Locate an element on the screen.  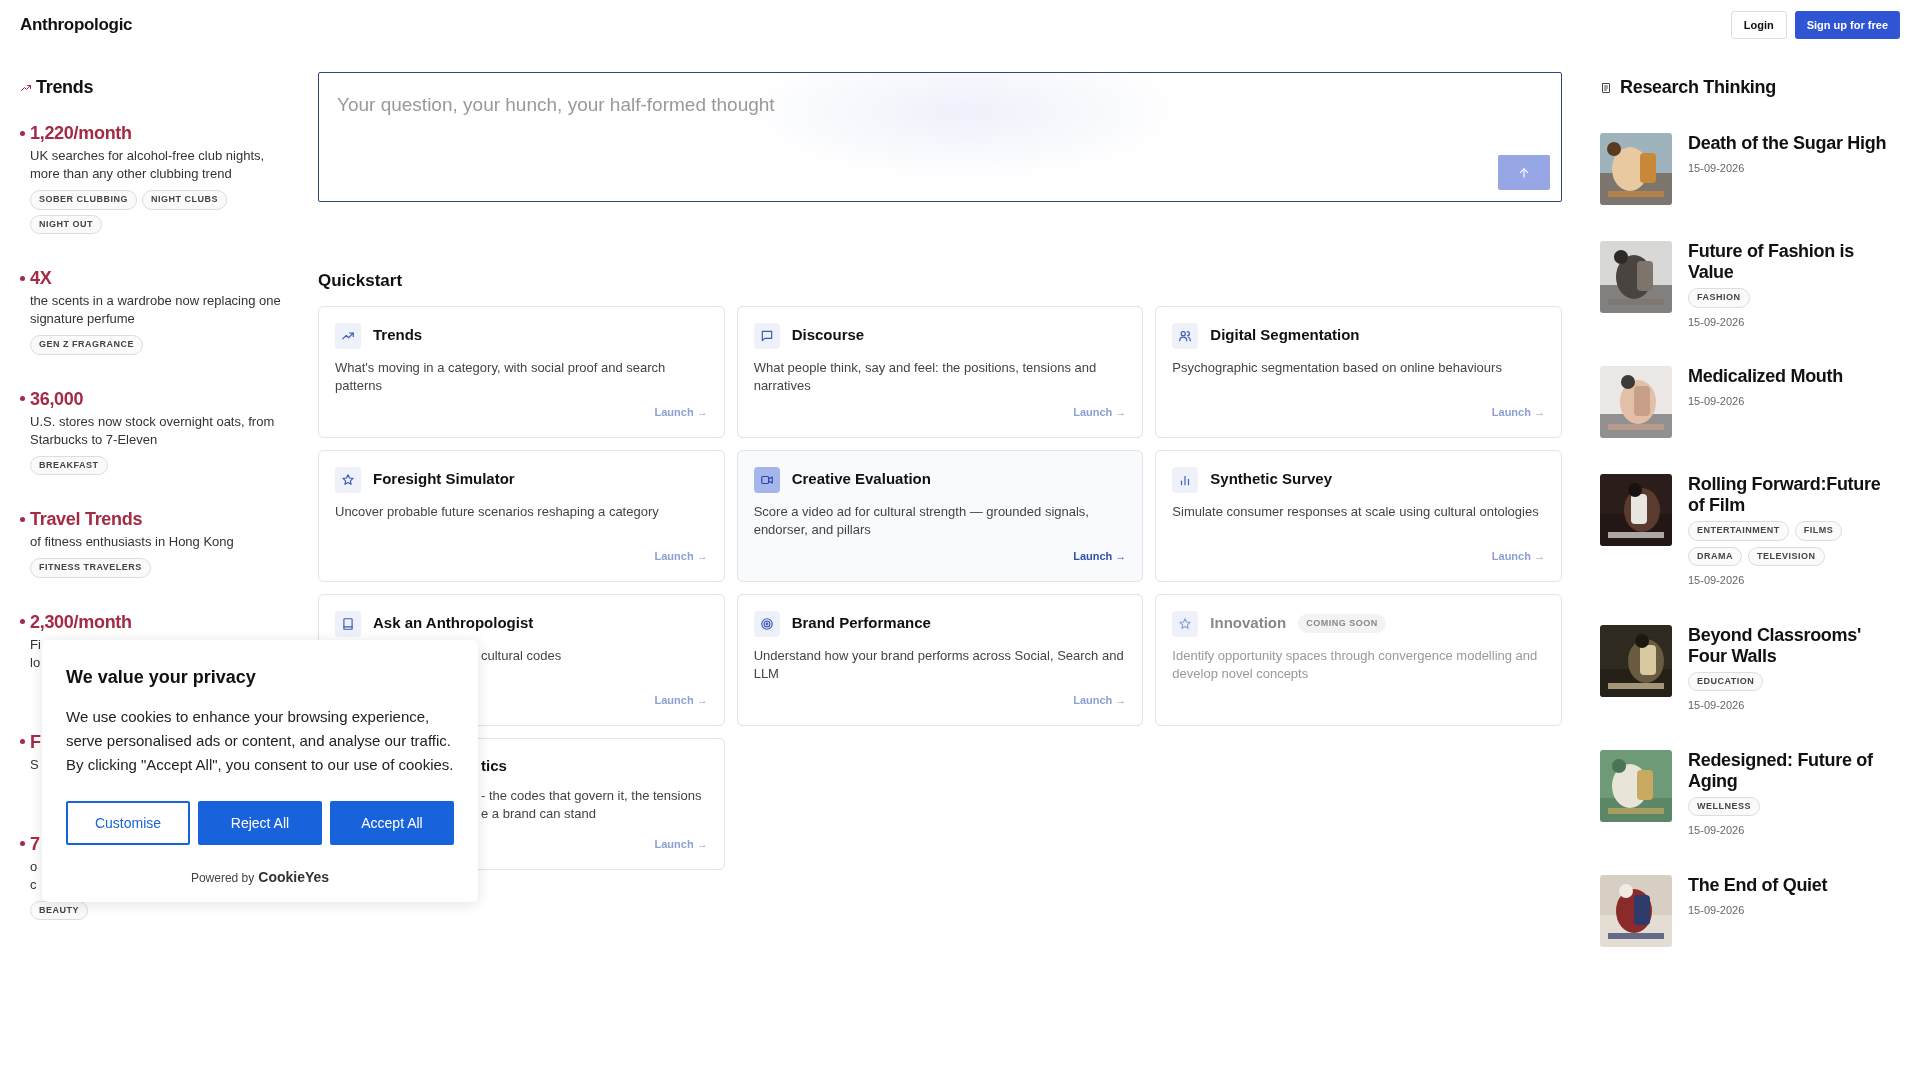
tag: BEAUTY is located at coordinates (59, 910).